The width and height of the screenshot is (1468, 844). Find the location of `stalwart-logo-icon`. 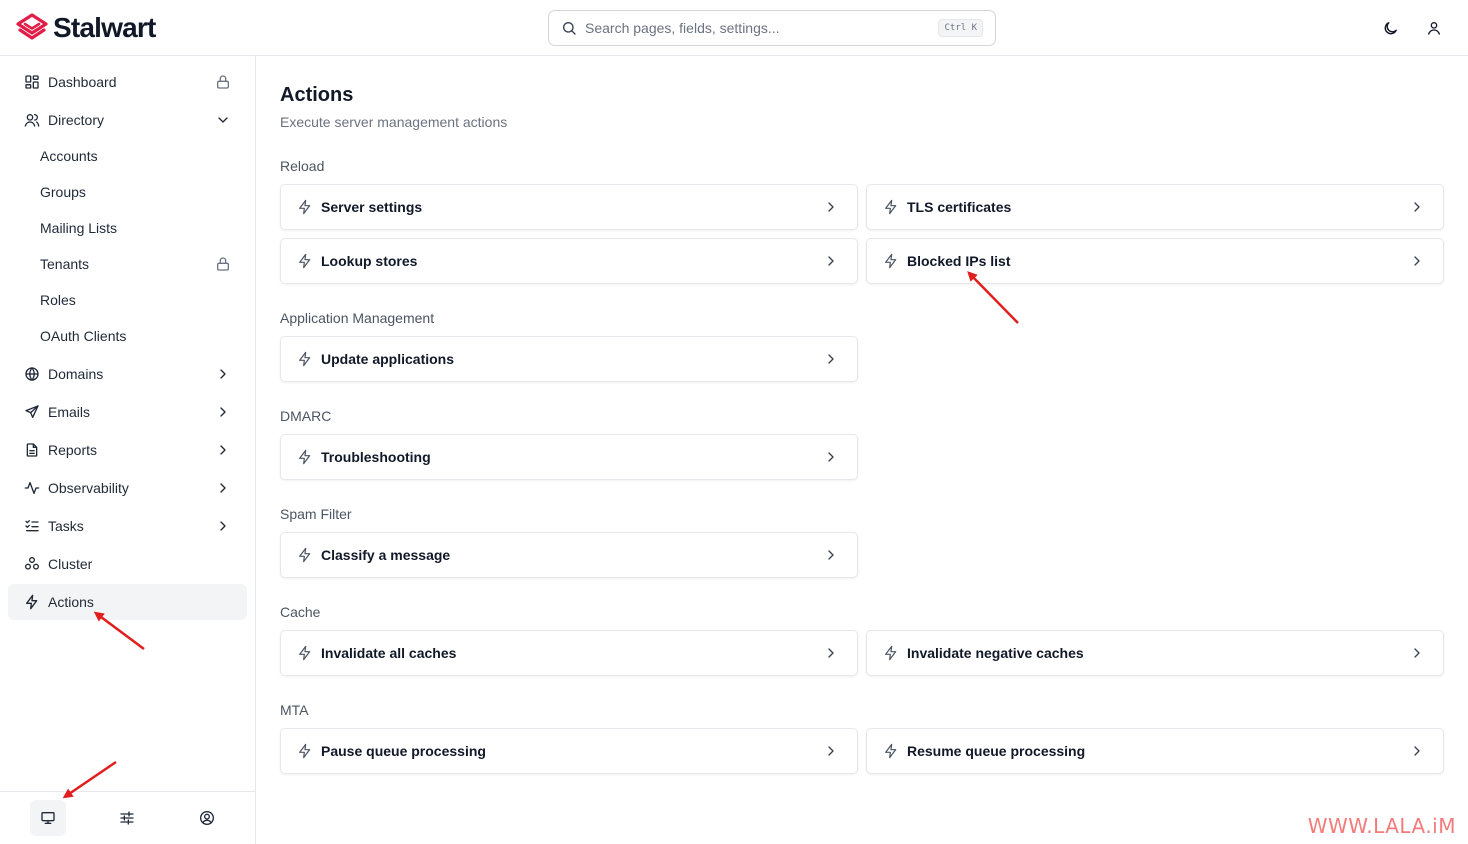

stalwart-logo-icon is located at coordinates (32, 26).